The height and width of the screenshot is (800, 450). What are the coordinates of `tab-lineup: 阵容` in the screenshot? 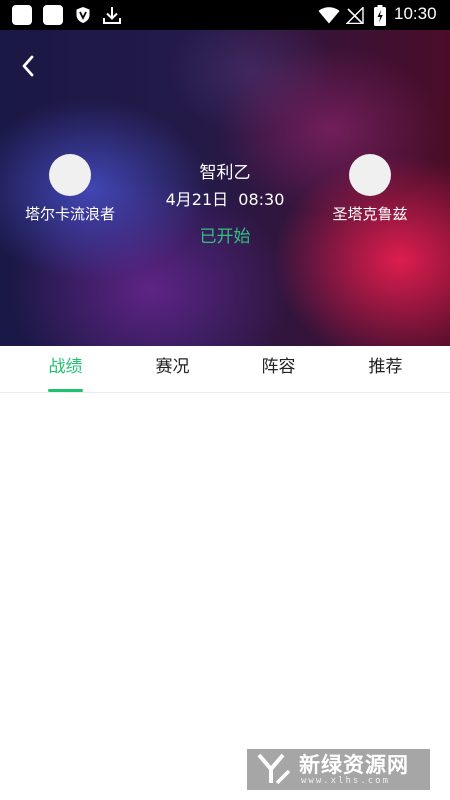 It's located at (278, 369).